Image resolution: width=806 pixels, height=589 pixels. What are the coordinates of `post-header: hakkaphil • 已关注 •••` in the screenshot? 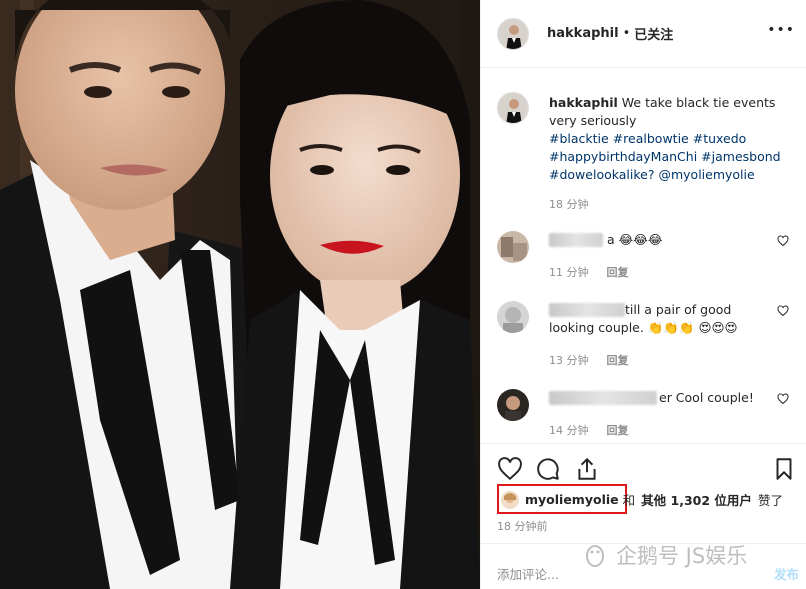 It's located at (643, 34).